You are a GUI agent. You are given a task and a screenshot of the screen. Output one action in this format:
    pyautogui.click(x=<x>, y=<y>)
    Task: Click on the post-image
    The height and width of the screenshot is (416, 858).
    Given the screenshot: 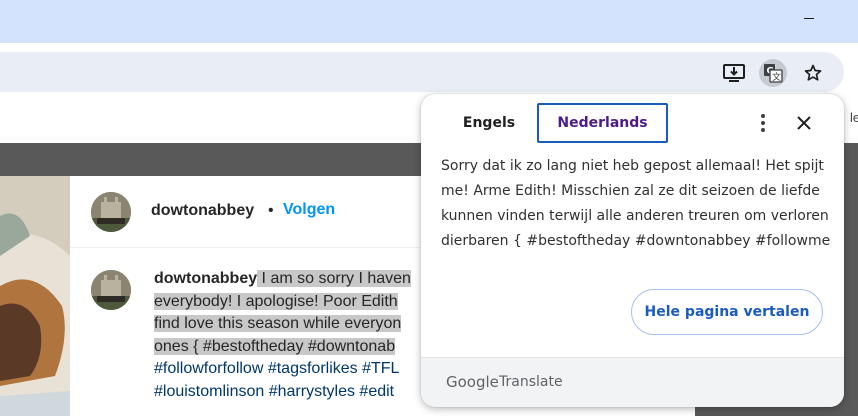 What is the action you would take?
    pyautogui.click(x=35, y=296)
    